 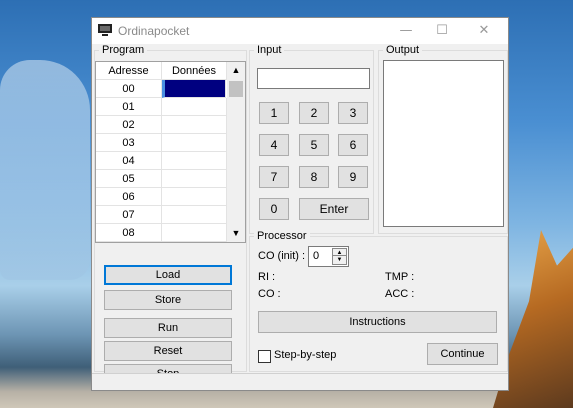 I want to click on ri-label: RI :, so click(x=267, y=277).